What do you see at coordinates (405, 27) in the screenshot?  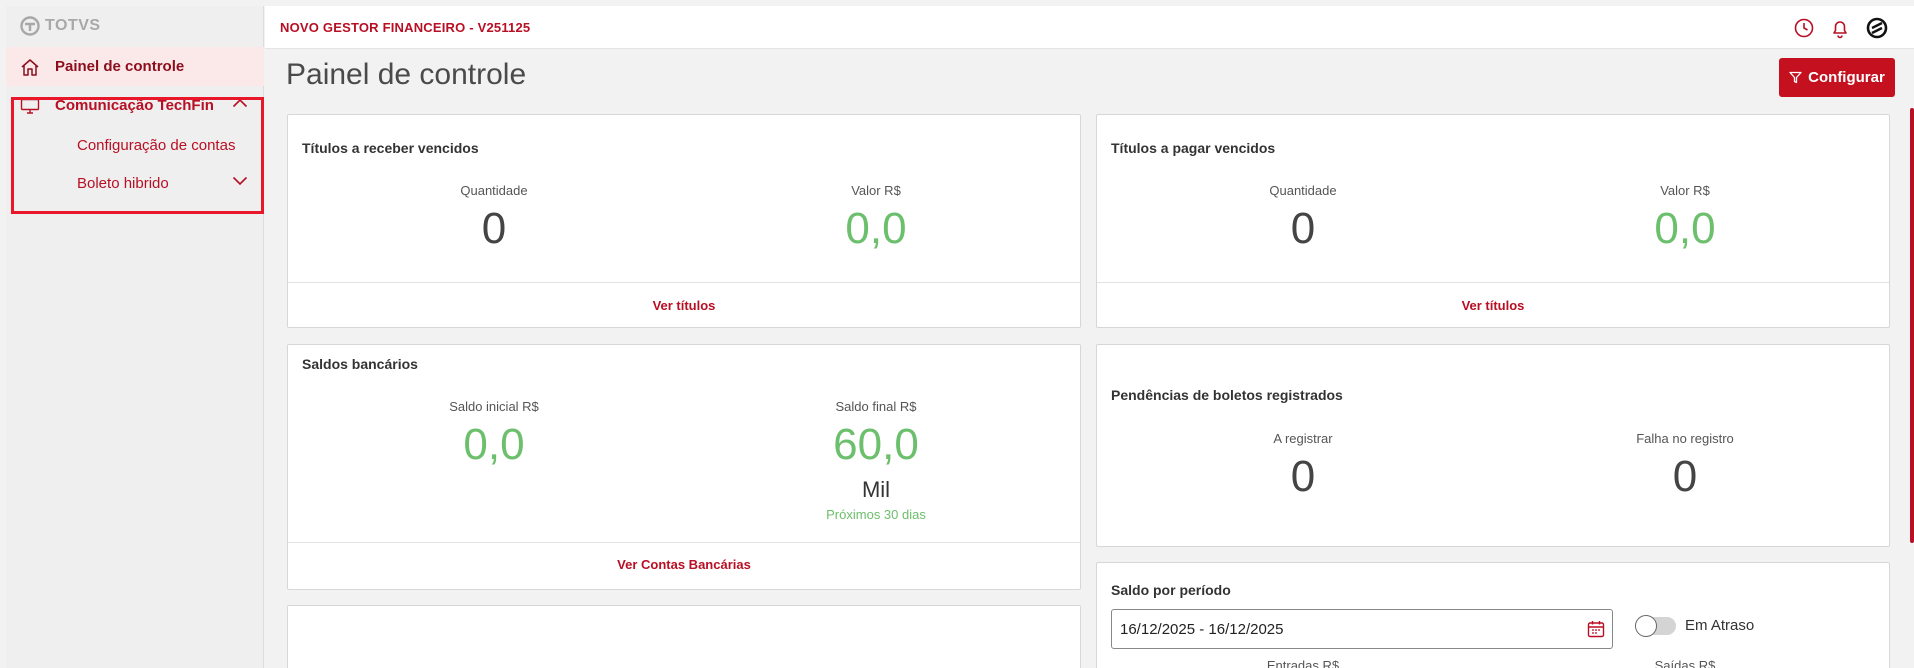 I see `app-title: NOVO GESTOR FINANCEIRO - V251125` at bounding box center [405, 27].